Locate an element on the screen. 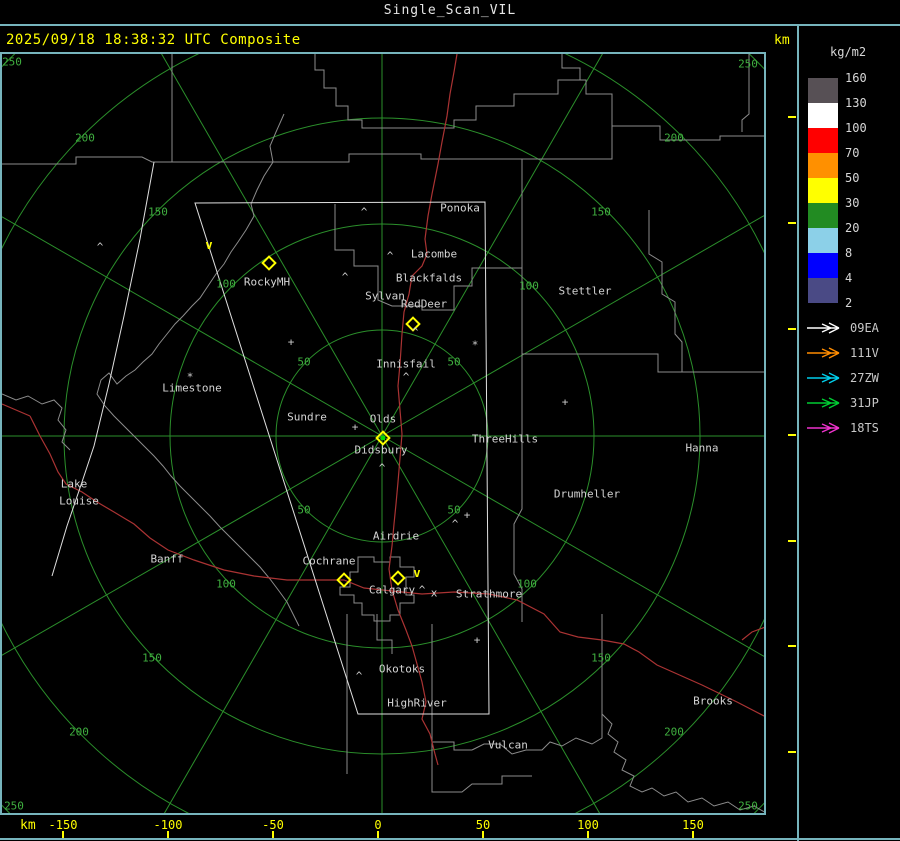  city-label: RockyMH is located at coordinates (267, 282).